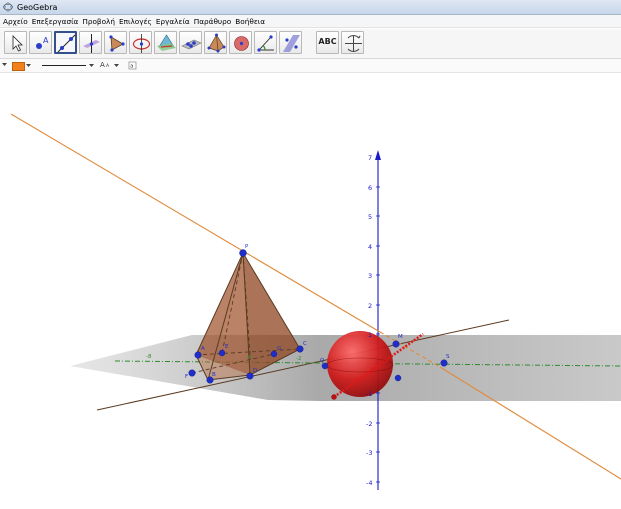 This screenshot has height=509, width=621. I want to click on sphere-icon, so click(241, 43).